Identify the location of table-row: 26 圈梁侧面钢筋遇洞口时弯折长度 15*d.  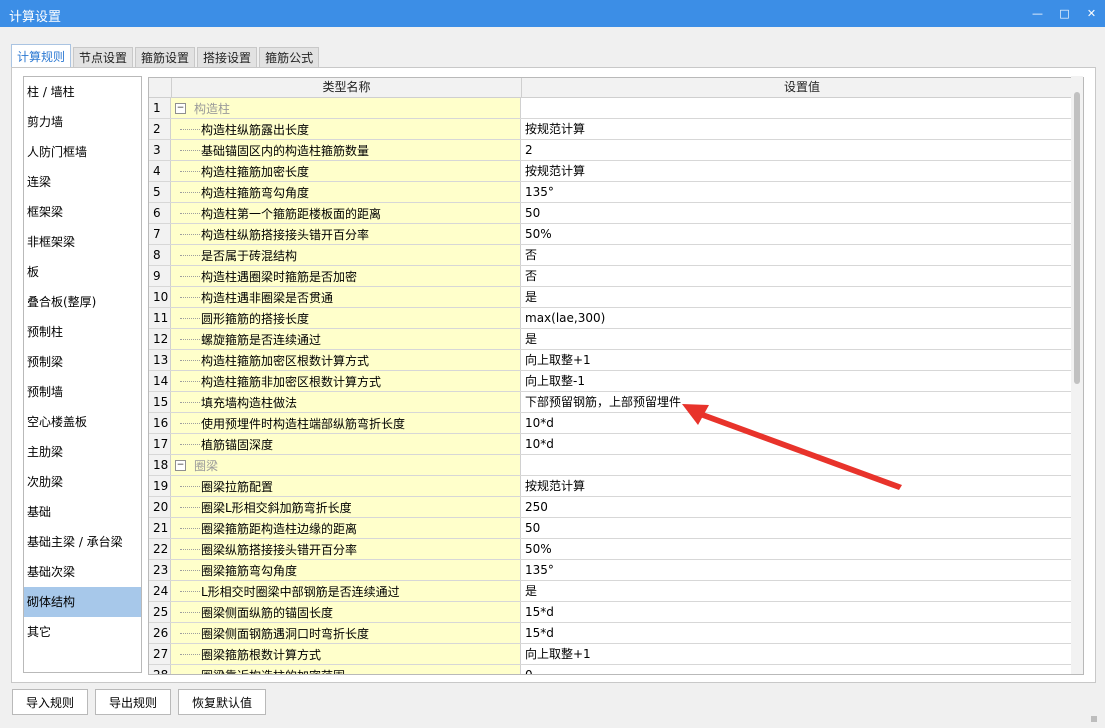
(616, 633).